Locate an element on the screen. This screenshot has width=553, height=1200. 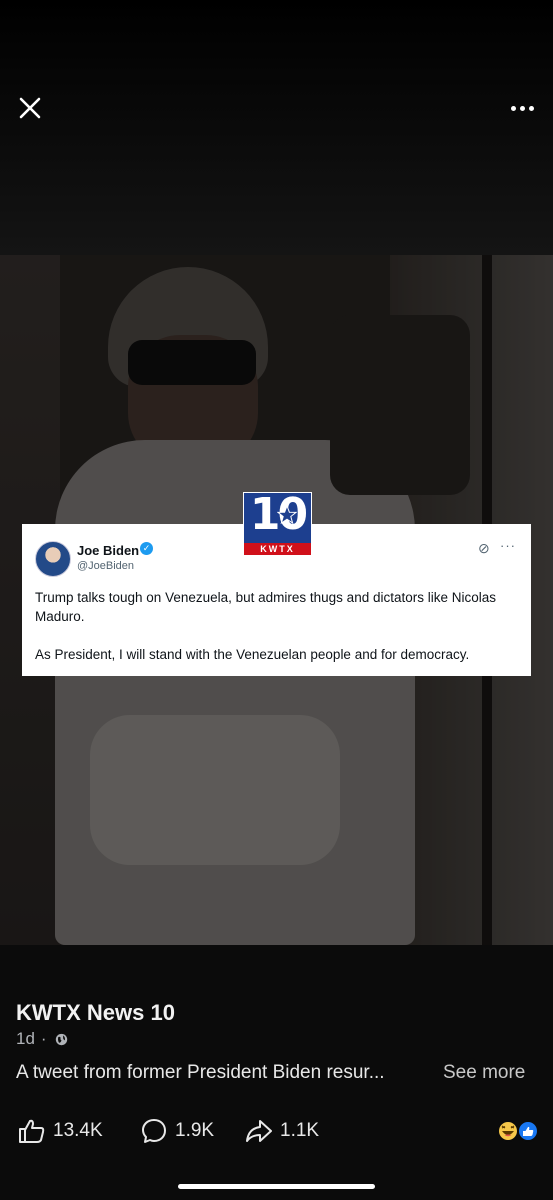
kwtx-logo: 10 KWTX is located at coordinates (277, 522).